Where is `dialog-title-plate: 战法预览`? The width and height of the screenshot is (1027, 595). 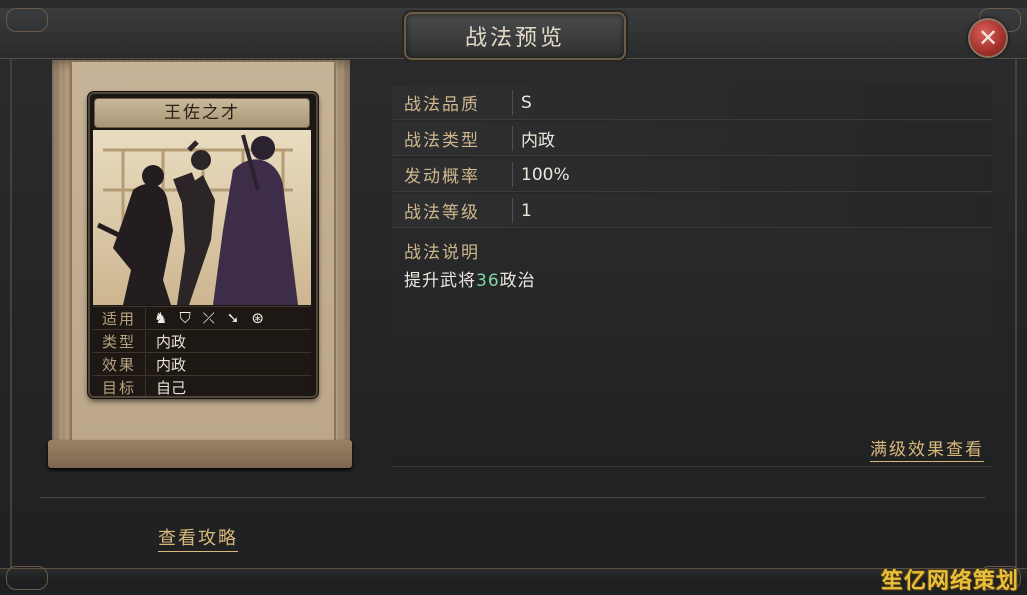 dialog-title-plate: 战法预览 is located at coordinates (515, 36).